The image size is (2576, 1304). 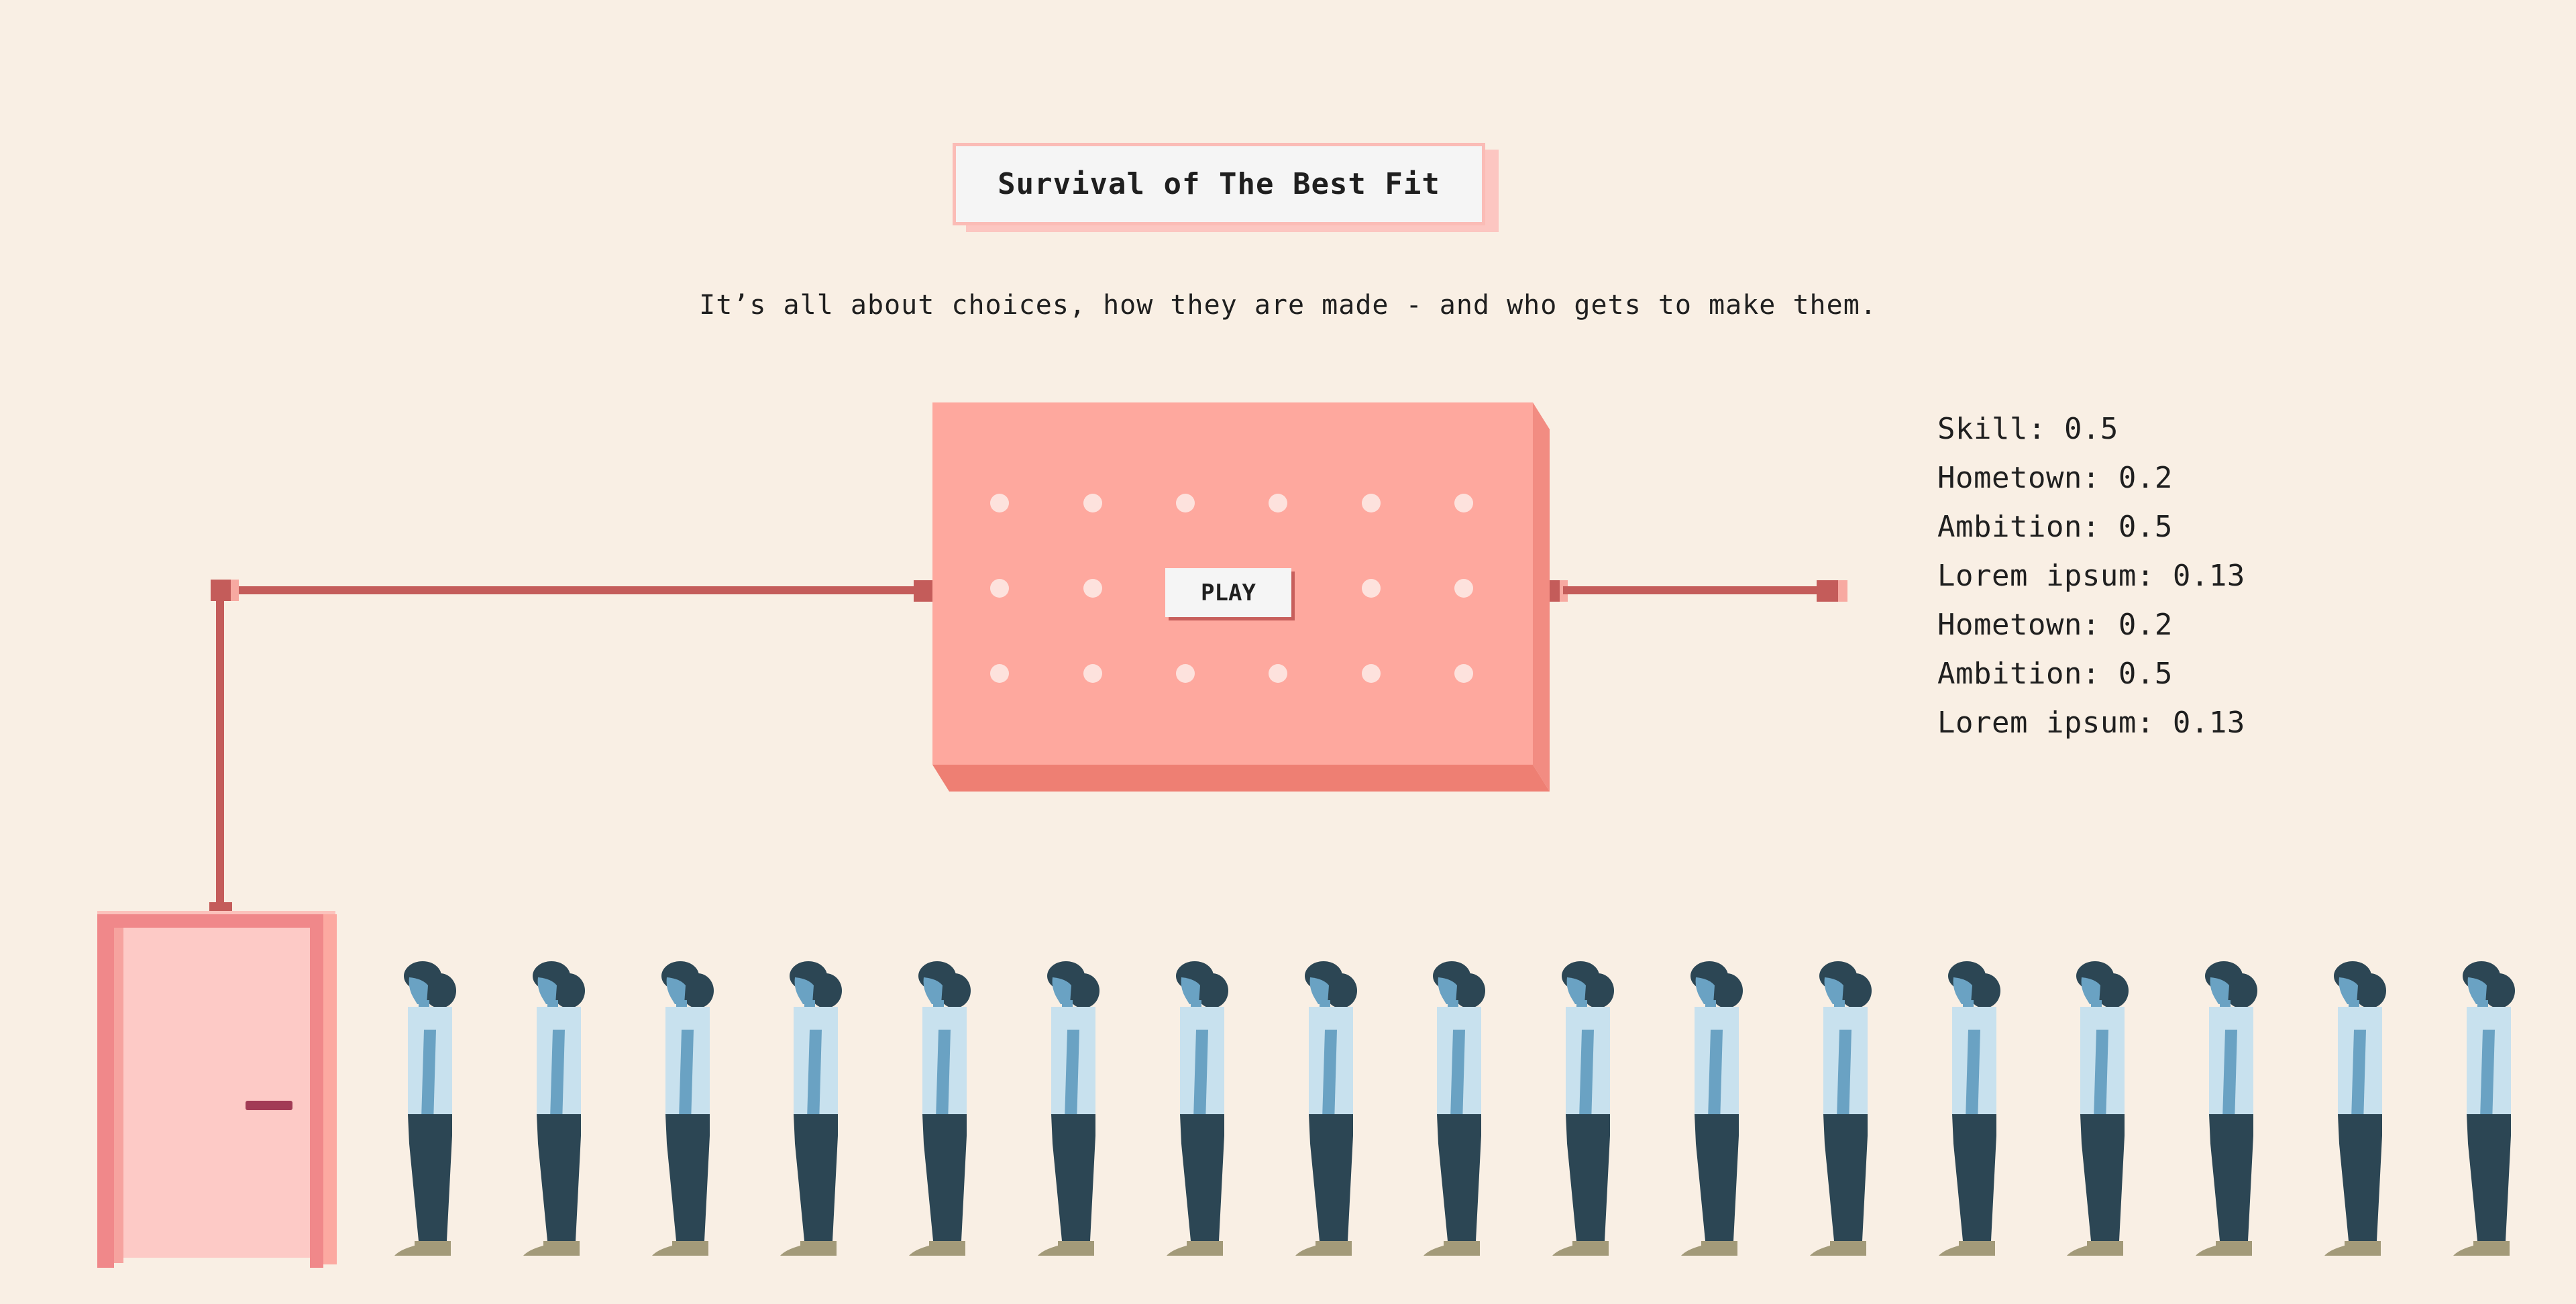 I want to click on pipe-corner-joint, so click(x=221, y=591).